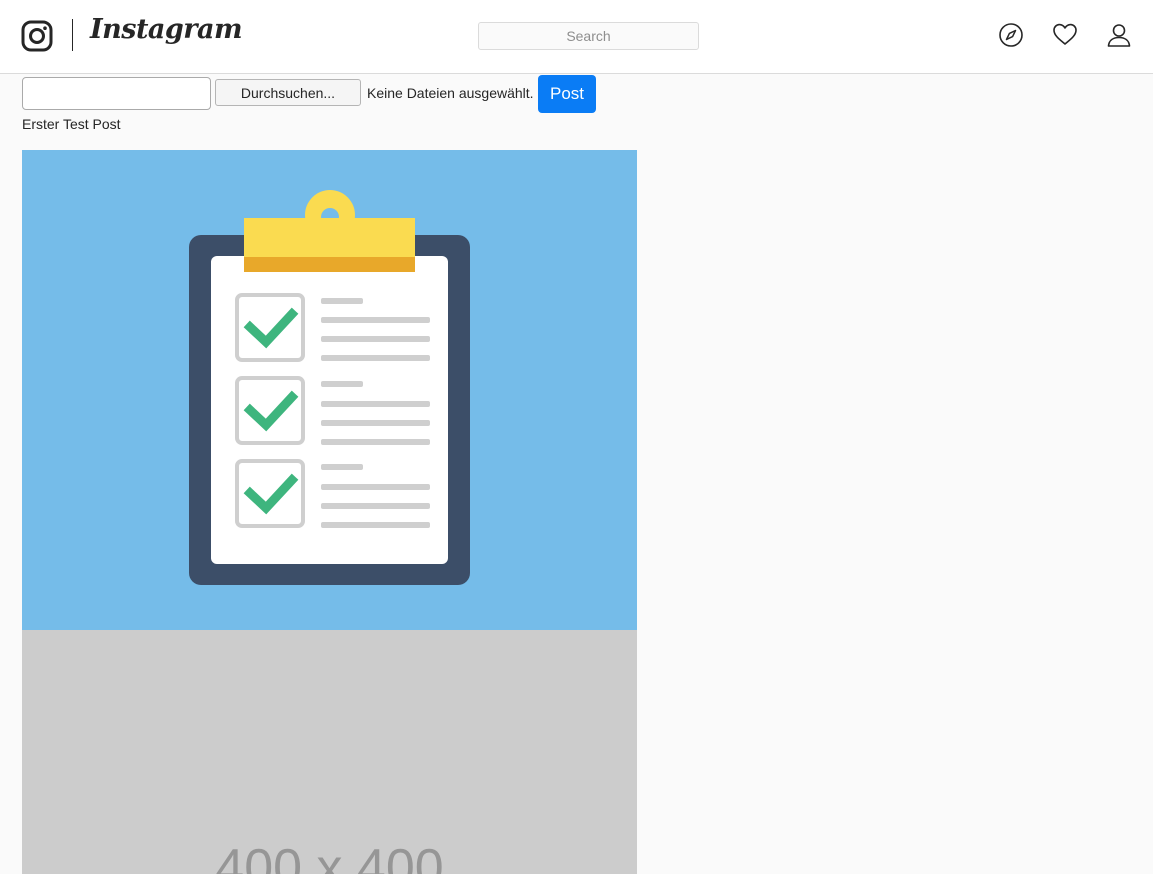  Describe the element at coordinates (588, 36) in the screenshot. I see `search-input` at that location.